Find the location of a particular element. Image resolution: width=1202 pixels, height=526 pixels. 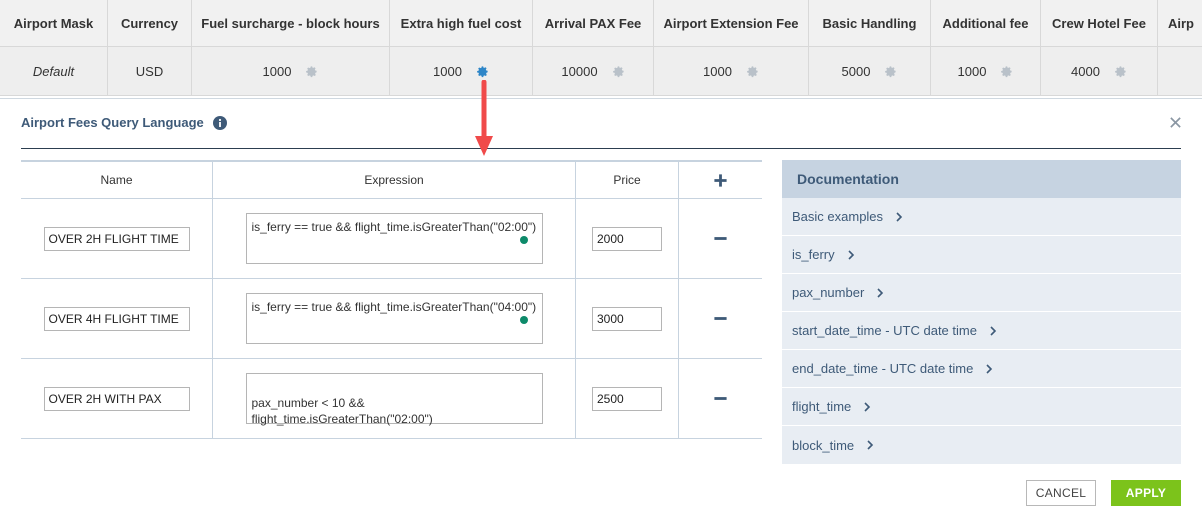

doc-item-label: Basic examples is located at coordinates (838, 216).